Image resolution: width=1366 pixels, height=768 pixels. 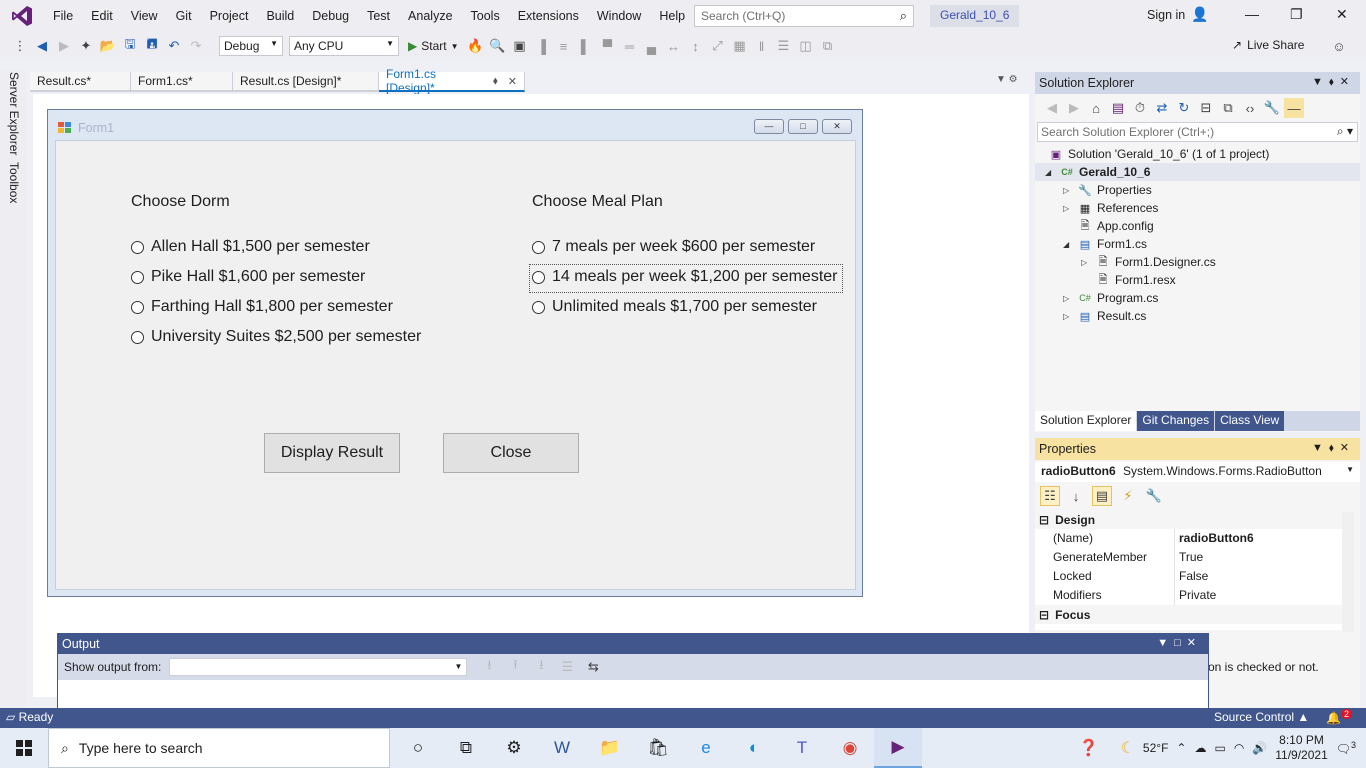 I want to click on undo-icon: ↶, so click(x=174, y=46).